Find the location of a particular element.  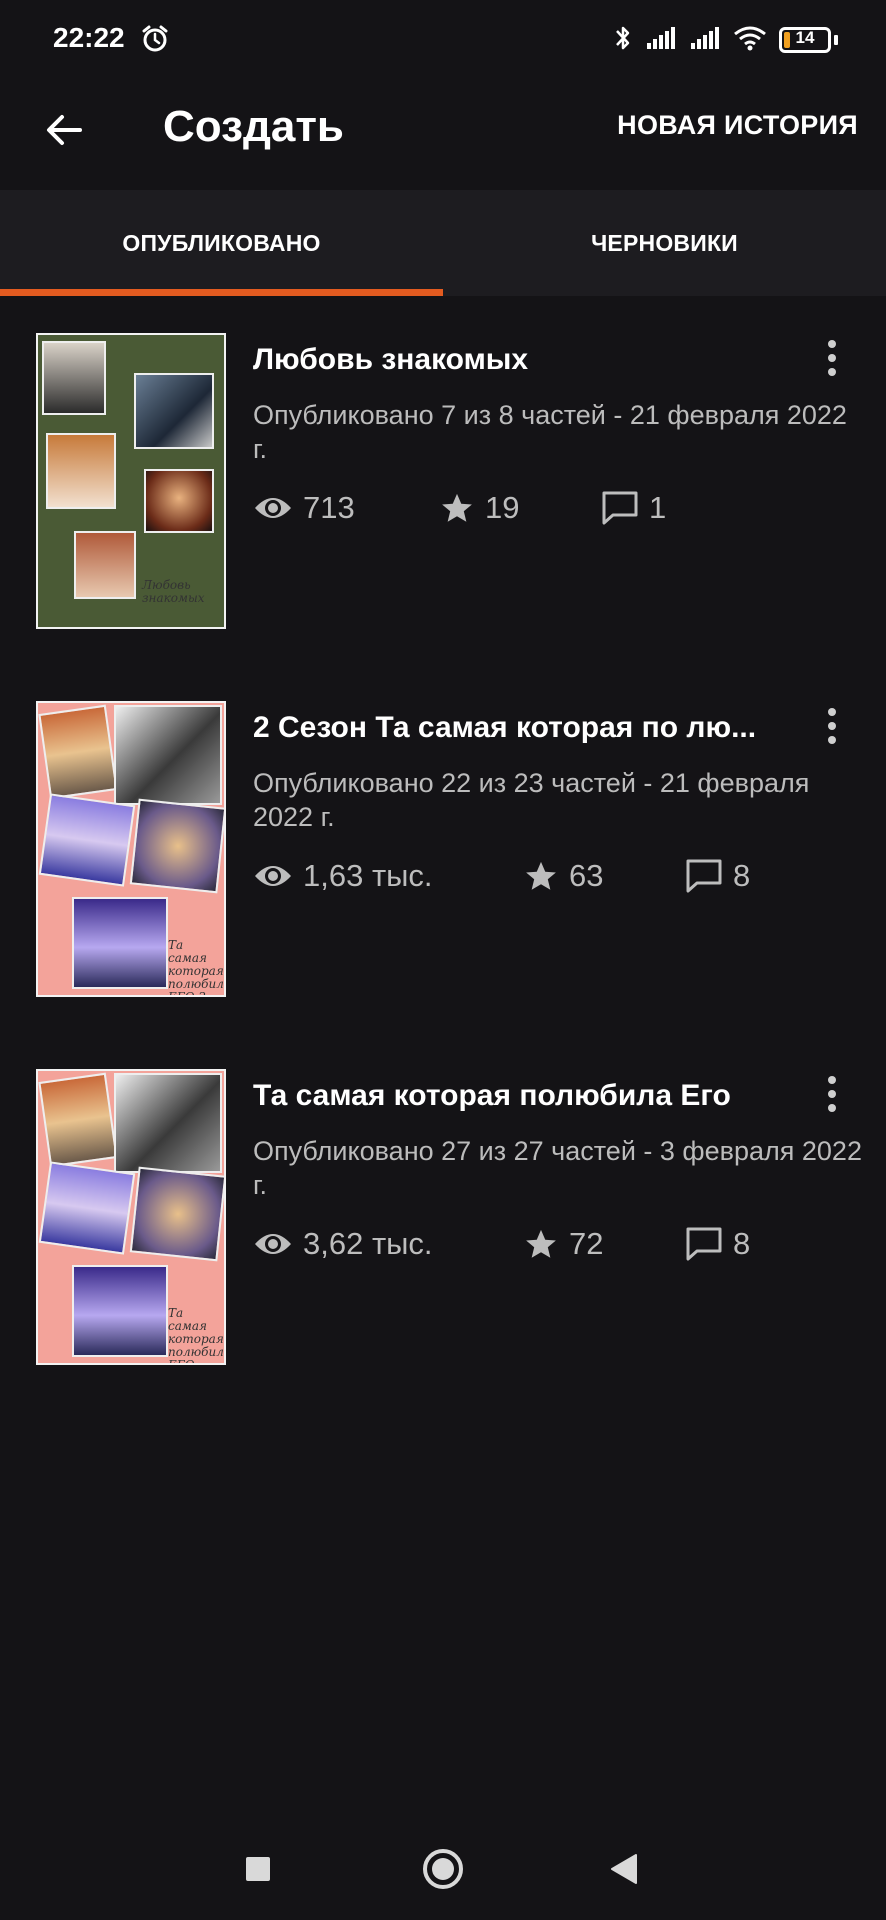

votes-stat: 19 is located at coordinates (479, 508).